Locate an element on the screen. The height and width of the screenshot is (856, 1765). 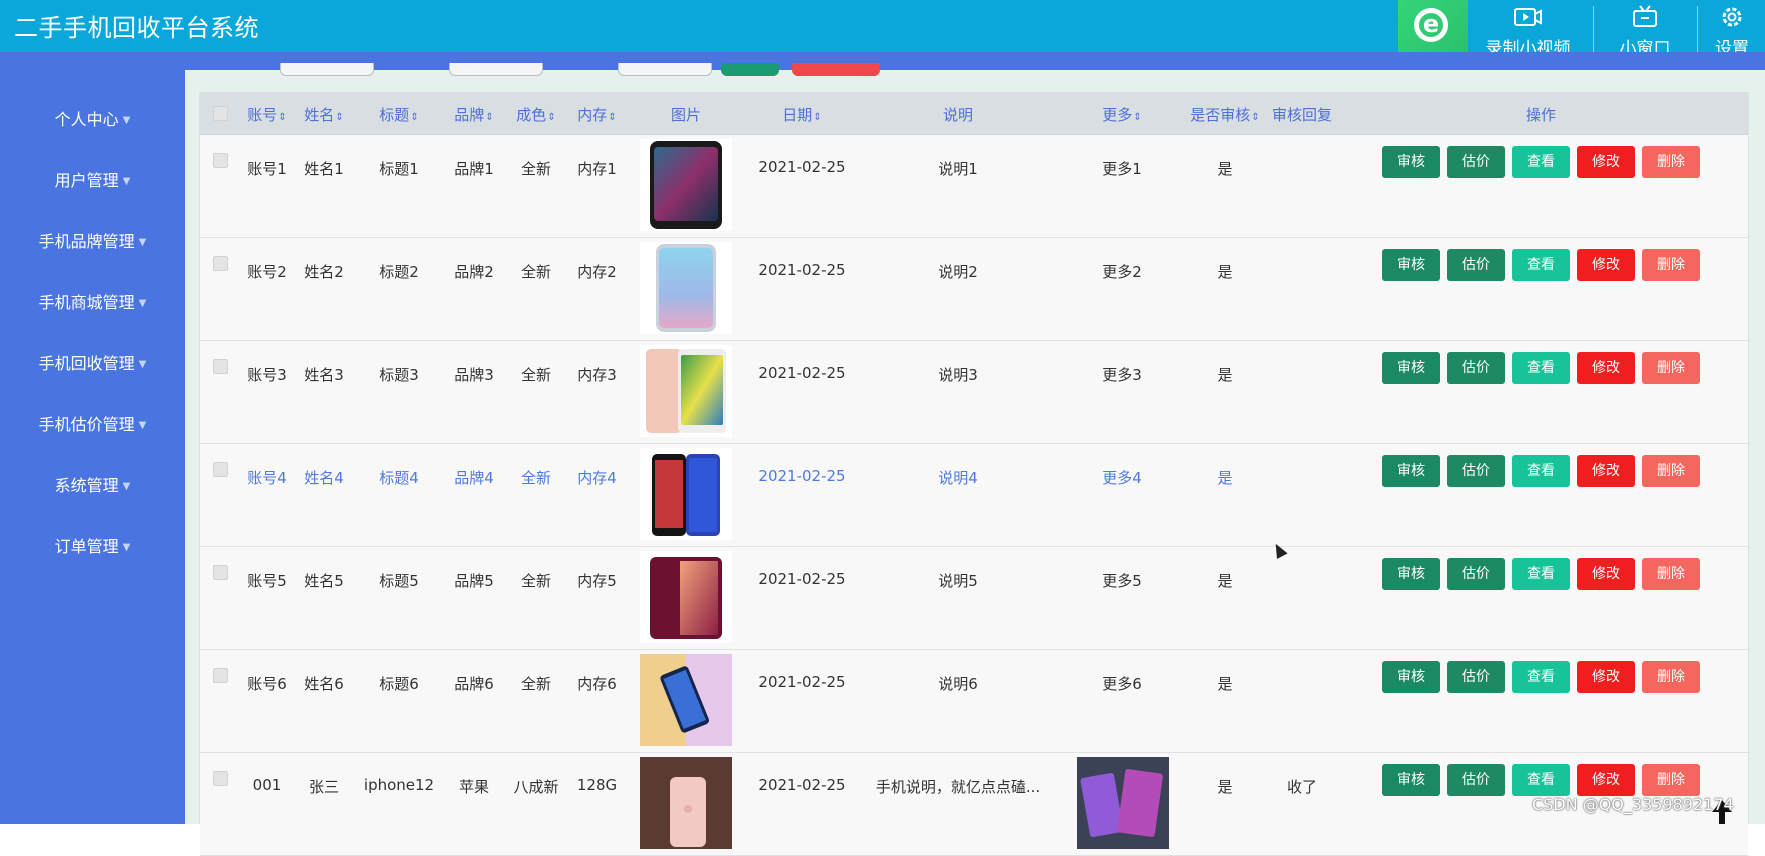
select-all-checkbox is located at coordinates (220, 113).